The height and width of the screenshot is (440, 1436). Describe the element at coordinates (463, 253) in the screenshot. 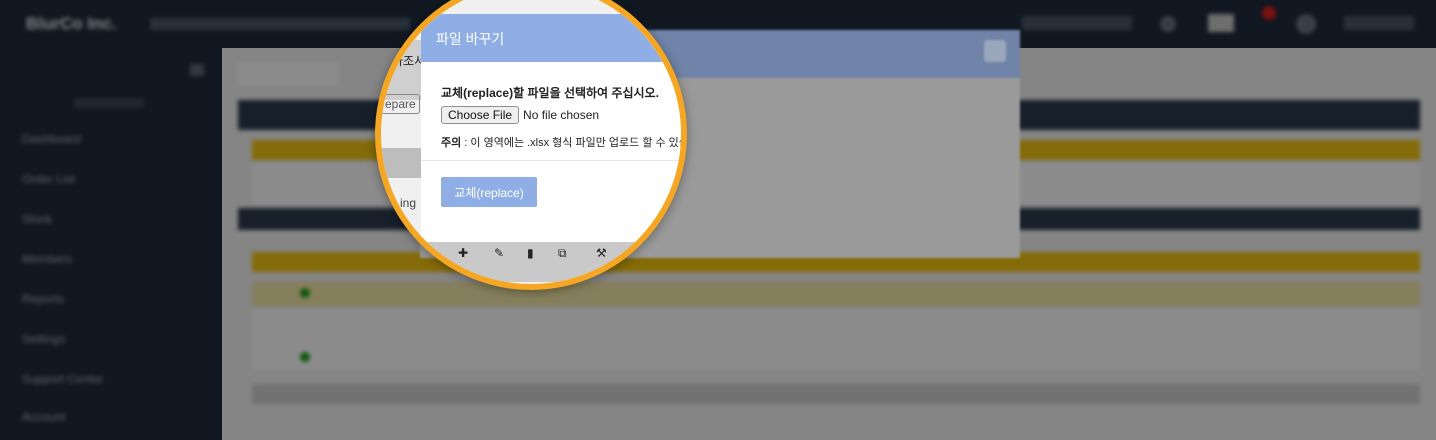

I see `plus-icon: ✚` at that location.